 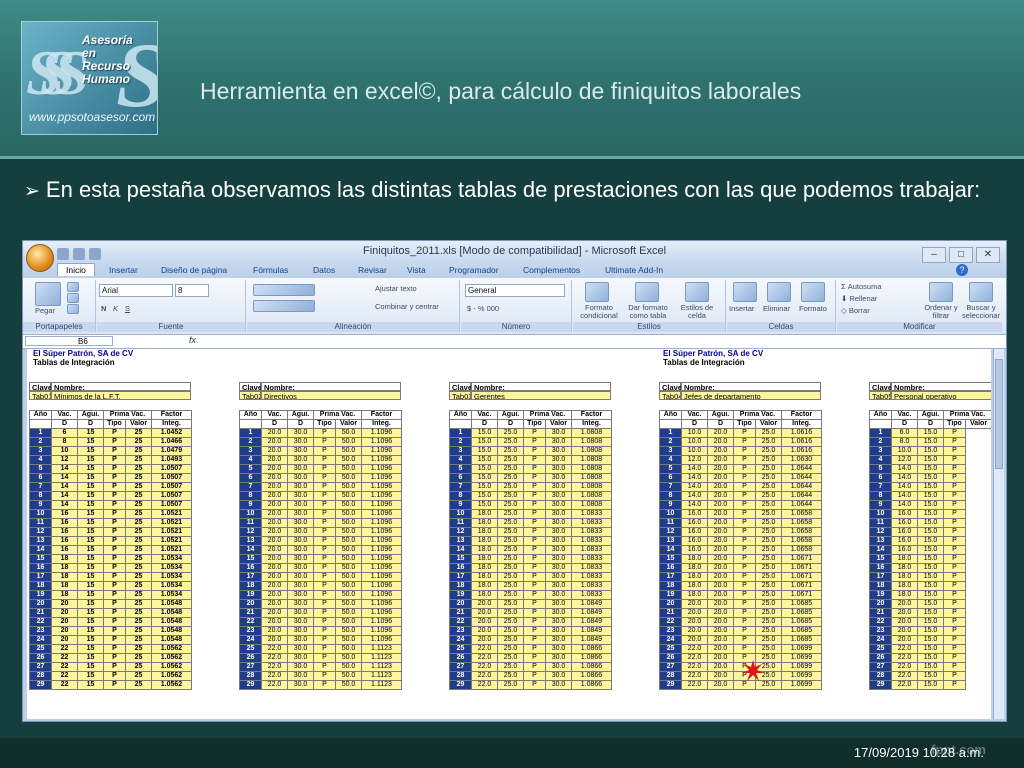 I want to click on year-cell: 4, so click(x=460, y=460).